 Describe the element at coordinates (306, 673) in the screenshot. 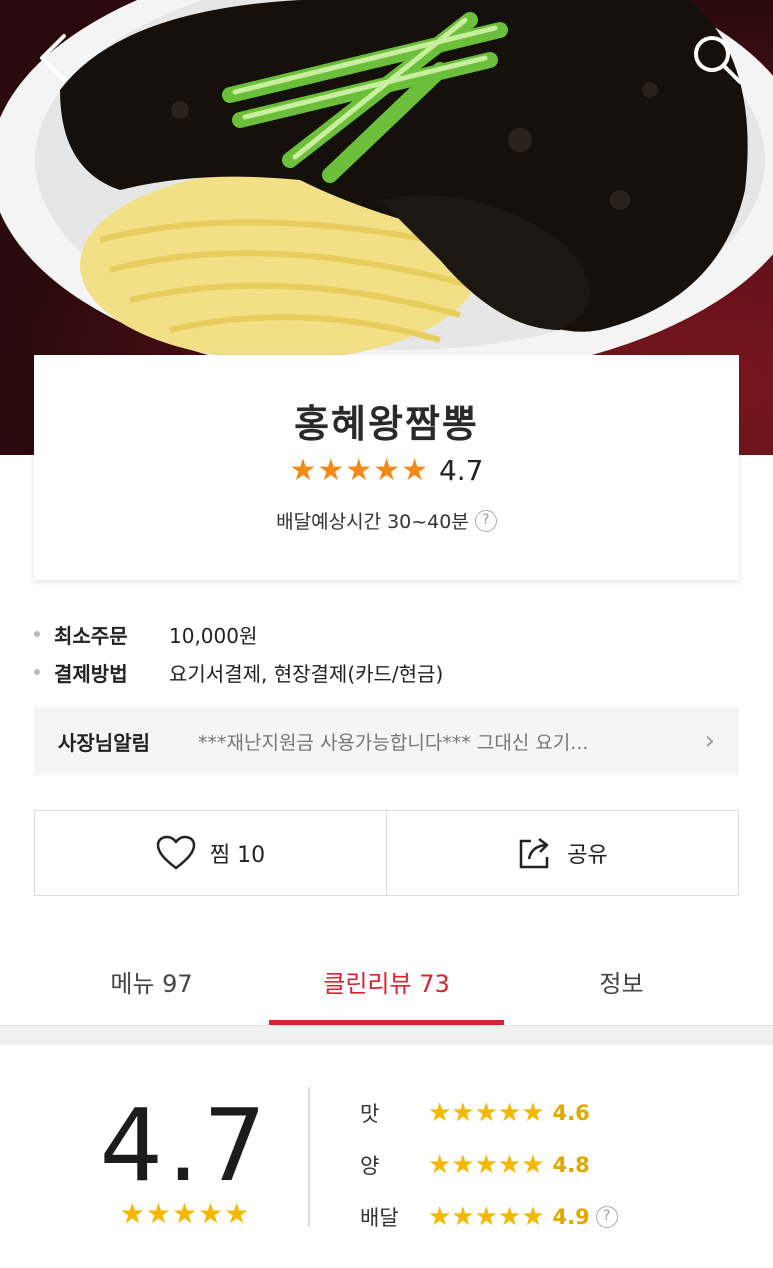

I see `payment-value: 요기서결제, 현장결제(카드/현금)` at that location.